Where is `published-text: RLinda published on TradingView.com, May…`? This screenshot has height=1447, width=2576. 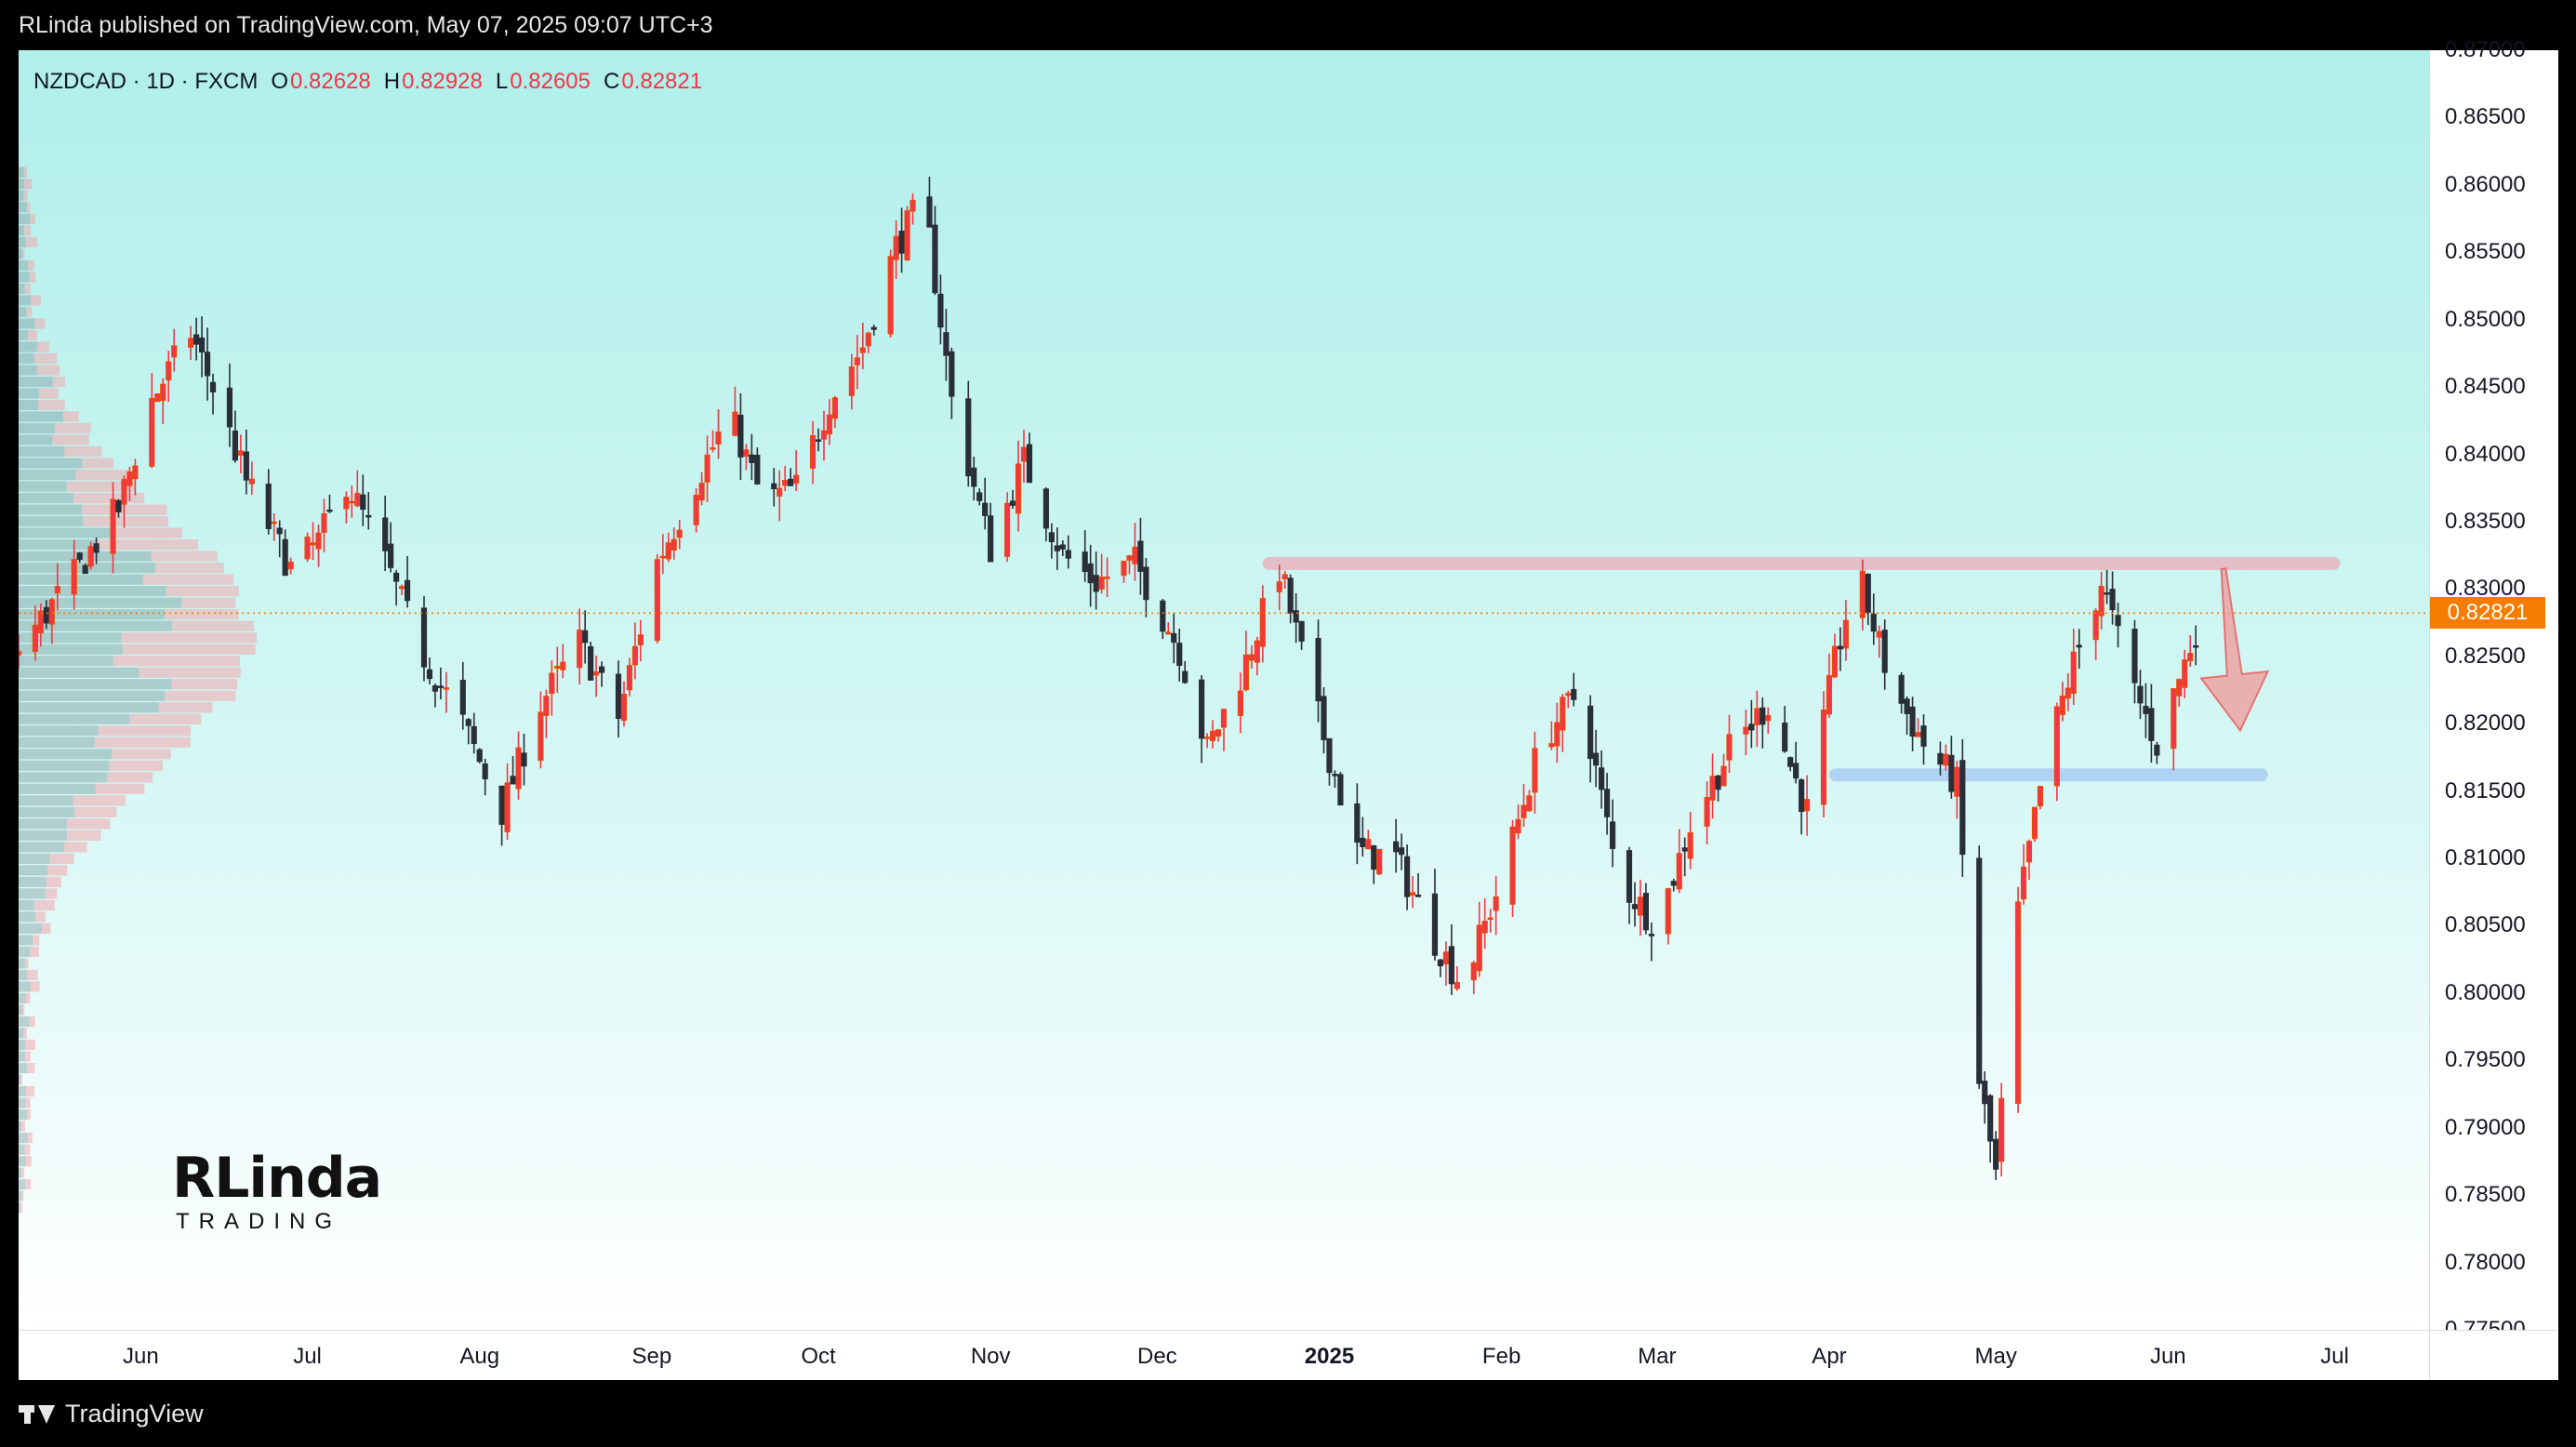 published-text: RLinda published on TradingView.com, May… is located at coordinates (366, 25).